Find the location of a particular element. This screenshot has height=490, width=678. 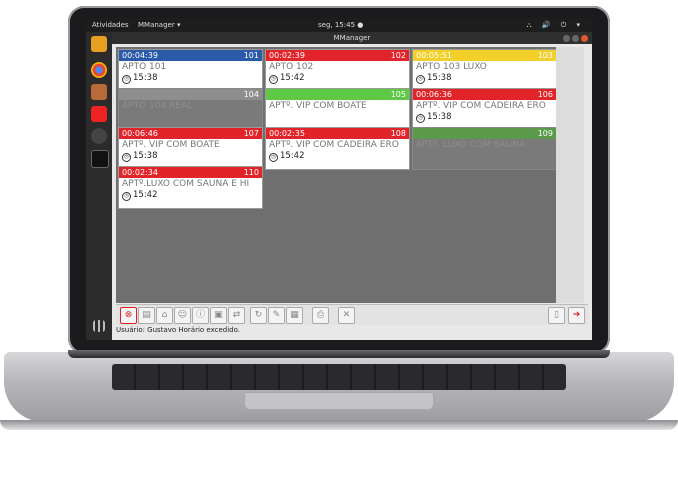

dock is located at coordinates (99, 186).